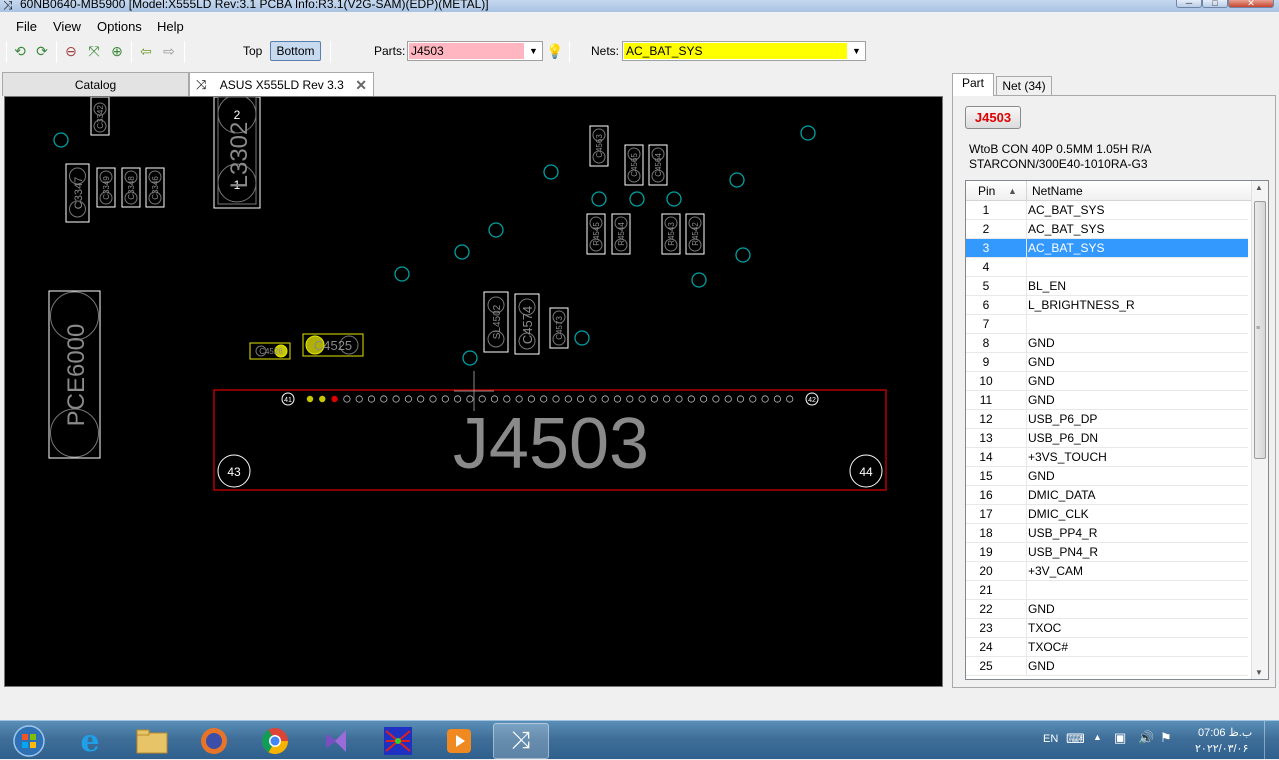 This screenshot has height=760, width=1279. Describe the element at coordinates (20, 51) in the screenshot. I see `rotate-left-icon: ⟲` at that location.